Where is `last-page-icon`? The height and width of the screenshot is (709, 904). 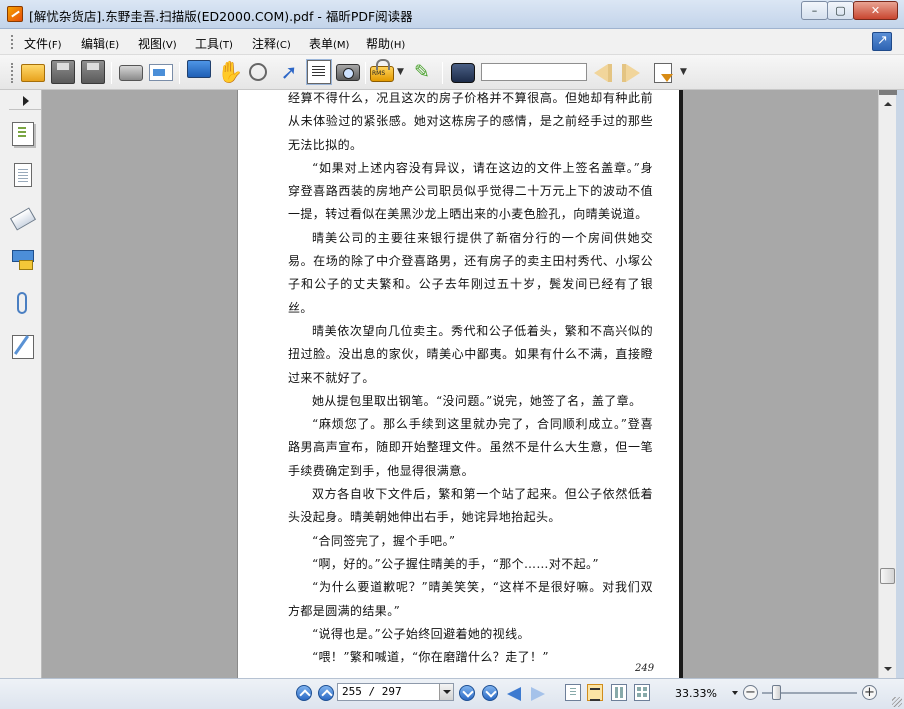 last-page-icon is located at coordinates (490, 693).